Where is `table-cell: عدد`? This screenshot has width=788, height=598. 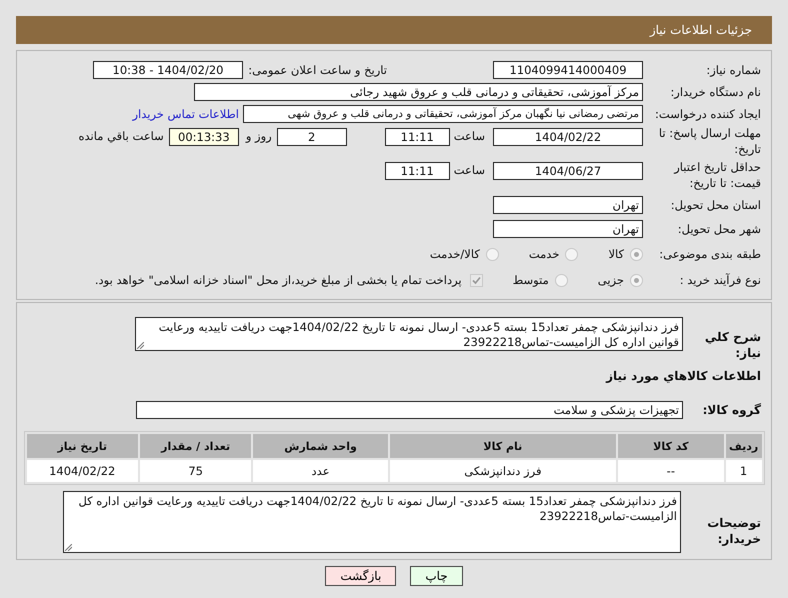
table-cell: عدد is located at coordinates (320, 471).